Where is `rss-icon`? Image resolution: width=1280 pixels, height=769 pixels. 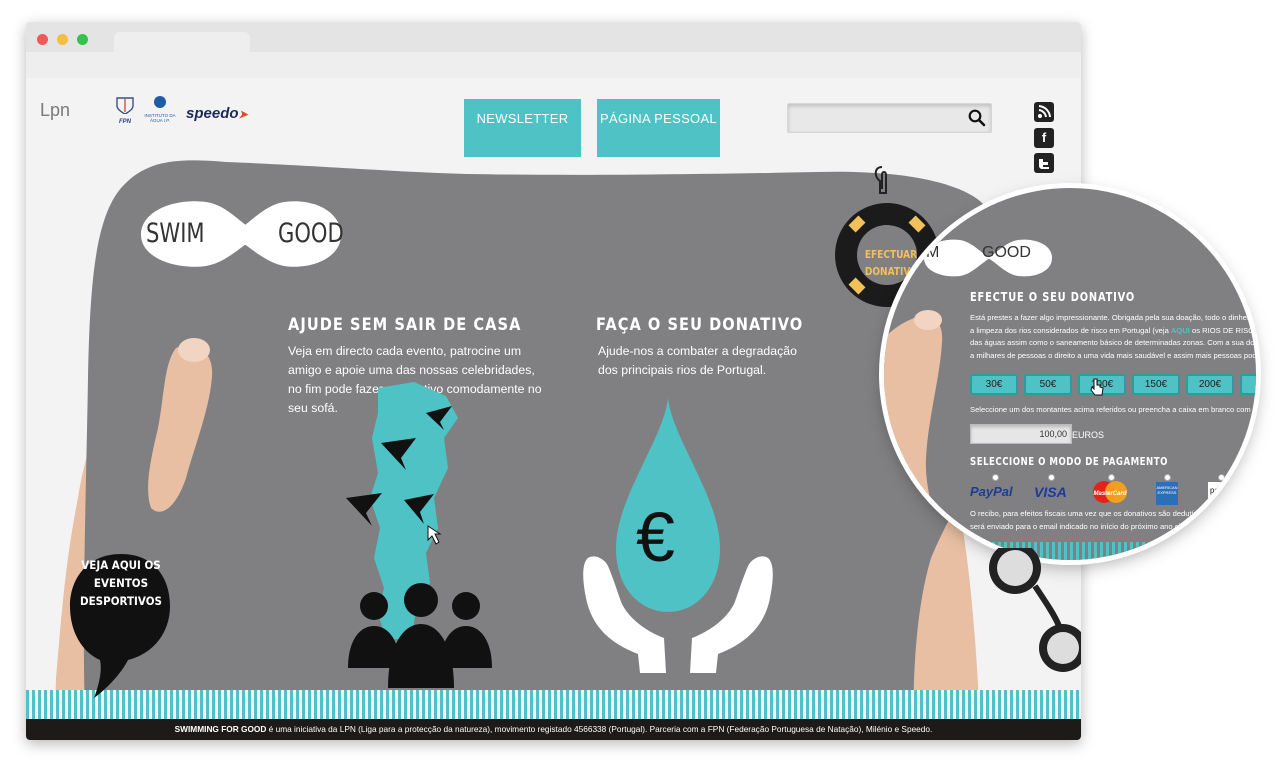
rss-icon is located at coordinates (1044, 112).